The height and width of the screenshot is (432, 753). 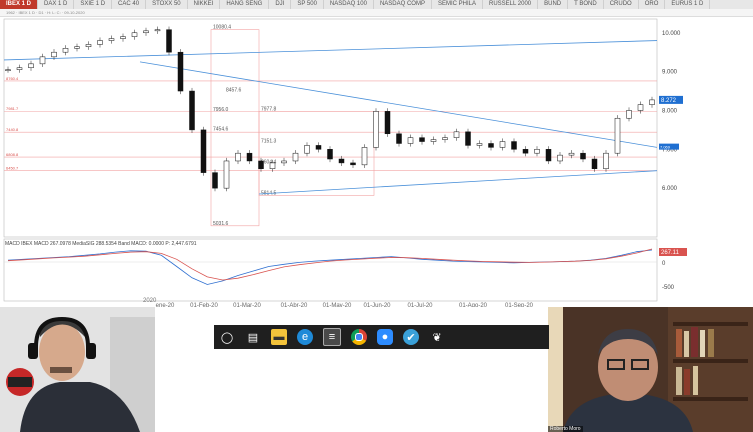 What do you see at coordinates (511, 4) in the screenshot?
I see `tab-russell-2000: RUSSELL 2000` at bounding box center [511, 4].